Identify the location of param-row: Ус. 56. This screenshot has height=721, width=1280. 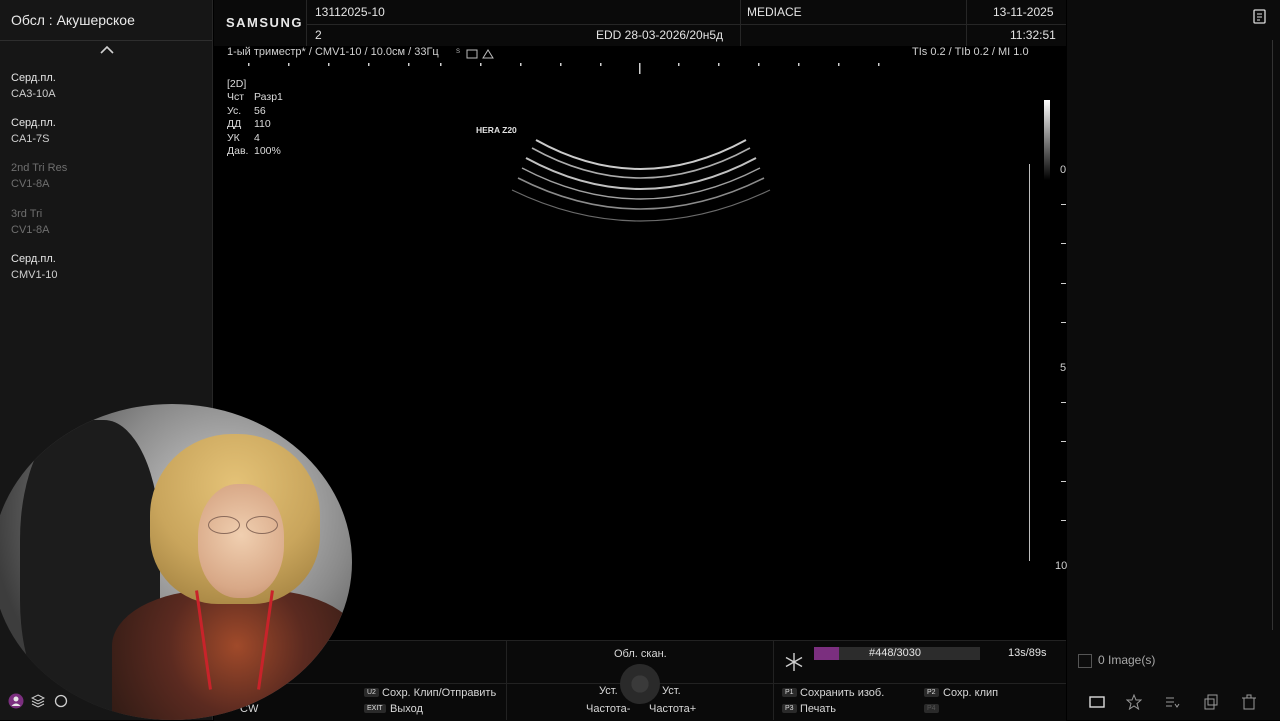
(246, 110).